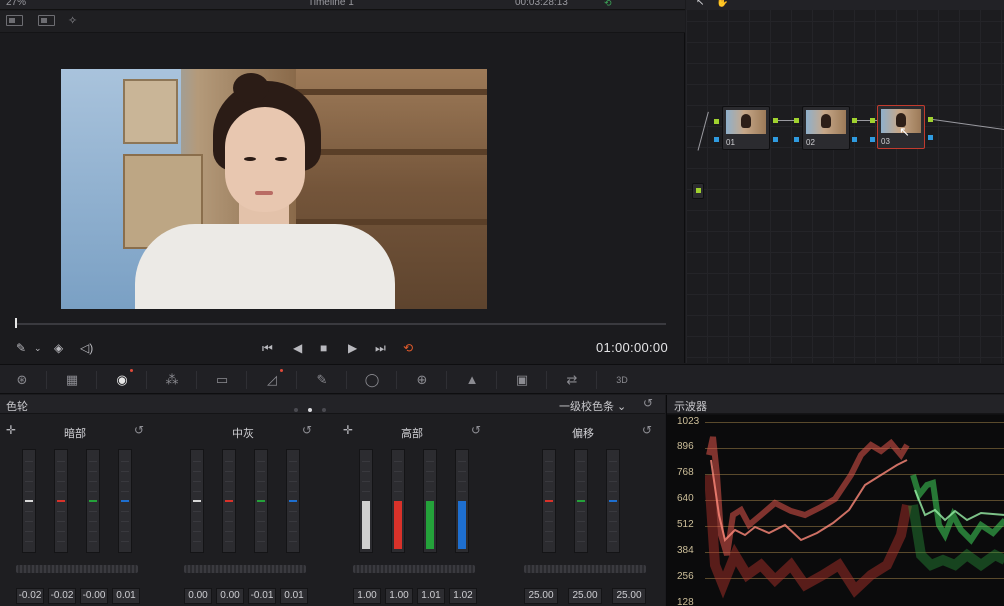 This screenshot has width=1004, height=606. I want to click on split-view-icon, so click(14, 20).